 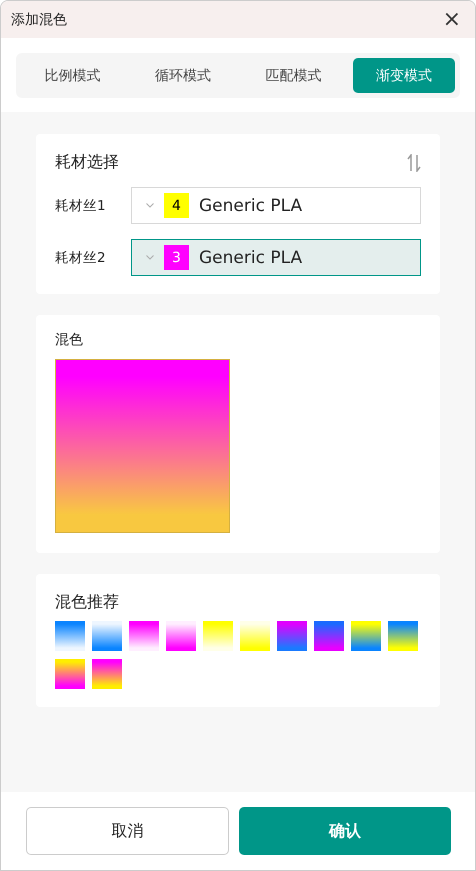 I want to click on cancel-button: 取消, so click(x=128, y=831).